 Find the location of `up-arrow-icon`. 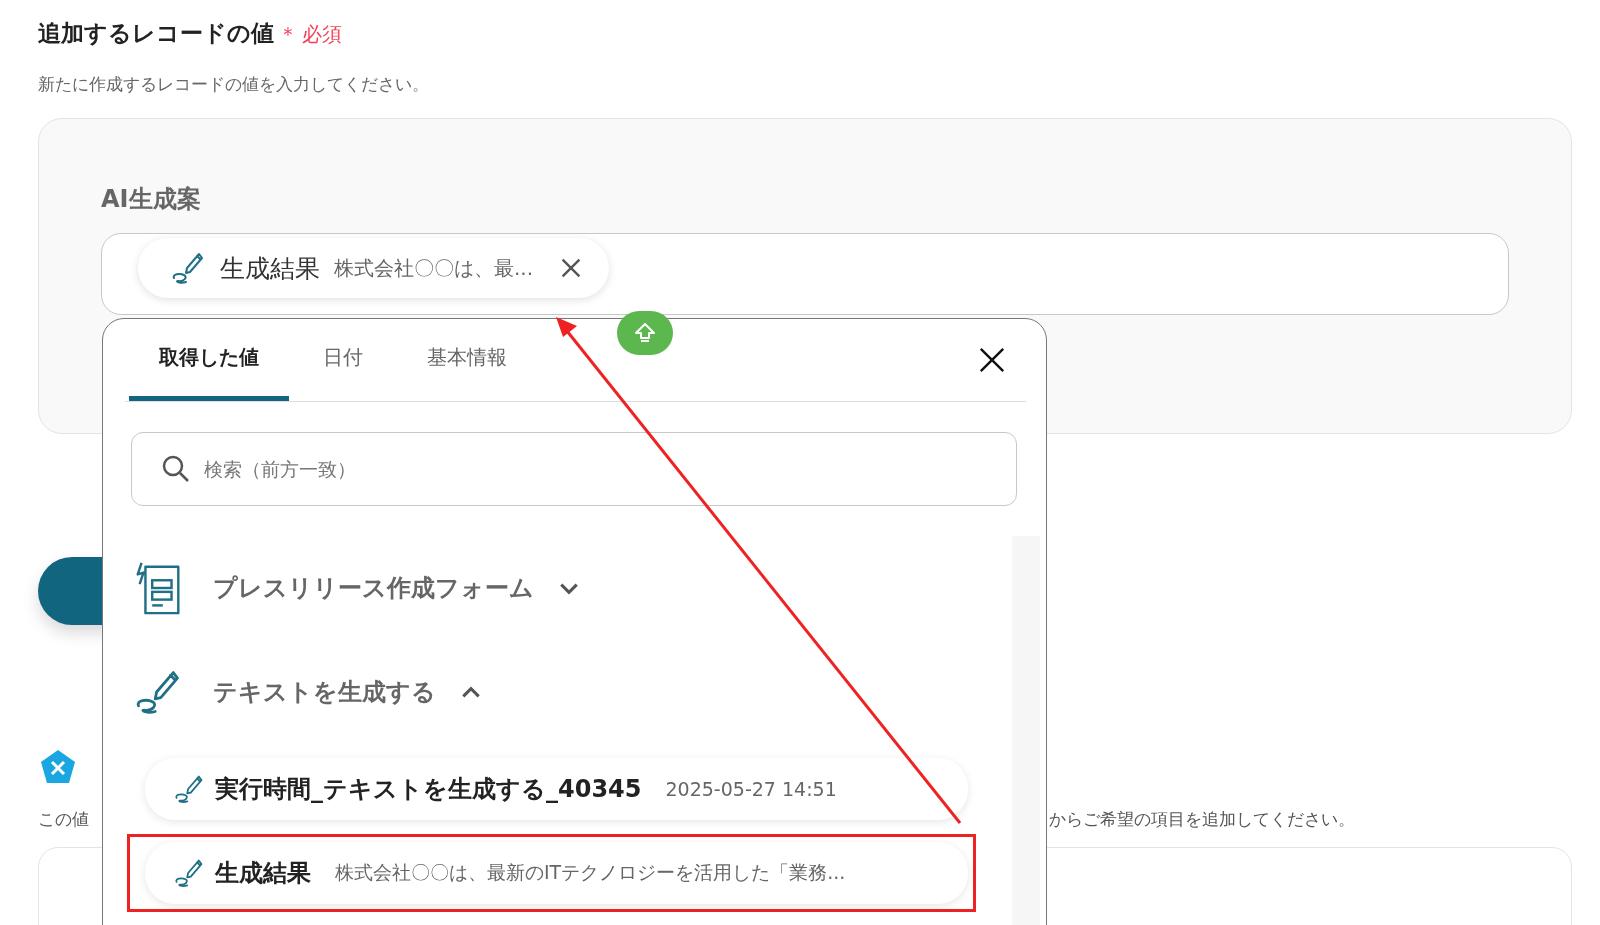

up-arrow-icon is located at coordinates (645, 333).